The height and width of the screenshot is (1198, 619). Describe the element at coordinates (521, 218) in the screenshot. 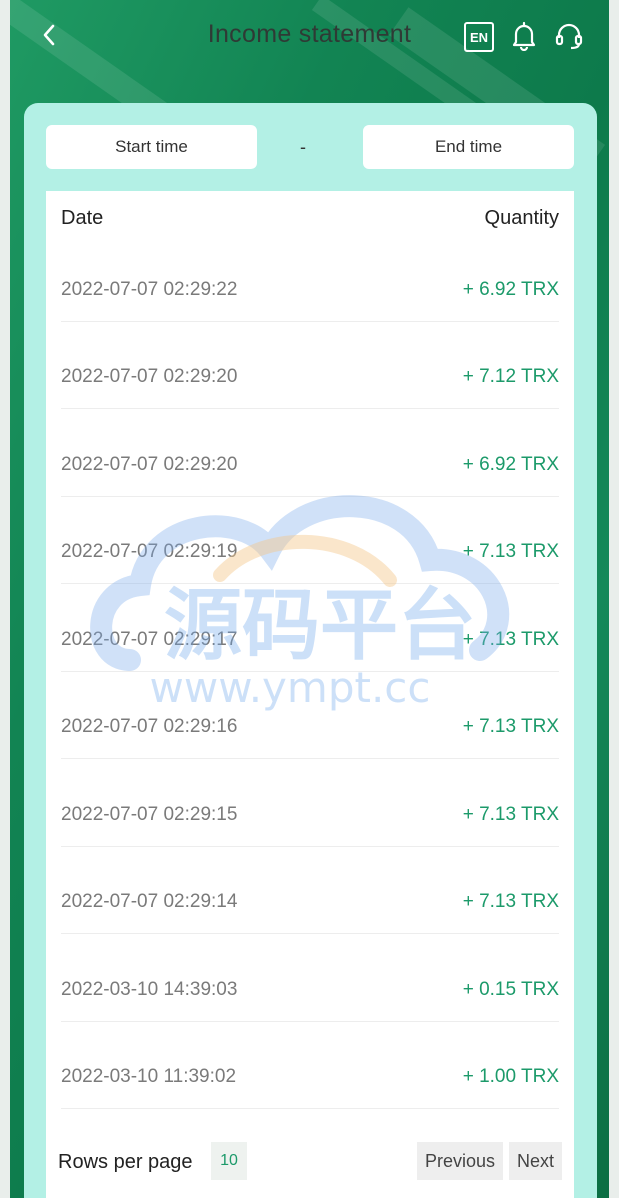

I see `column-header-quantity: Quantity` at that location.